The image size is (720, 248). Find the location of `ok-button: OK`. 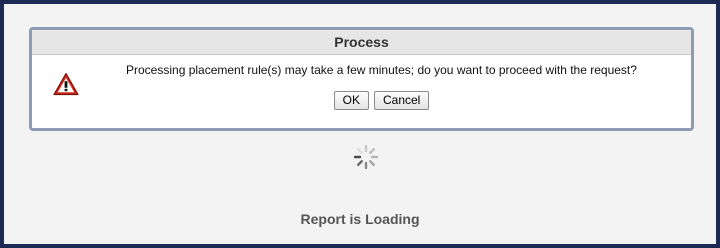

ok-button: OK is located at coordinates (351, 100).